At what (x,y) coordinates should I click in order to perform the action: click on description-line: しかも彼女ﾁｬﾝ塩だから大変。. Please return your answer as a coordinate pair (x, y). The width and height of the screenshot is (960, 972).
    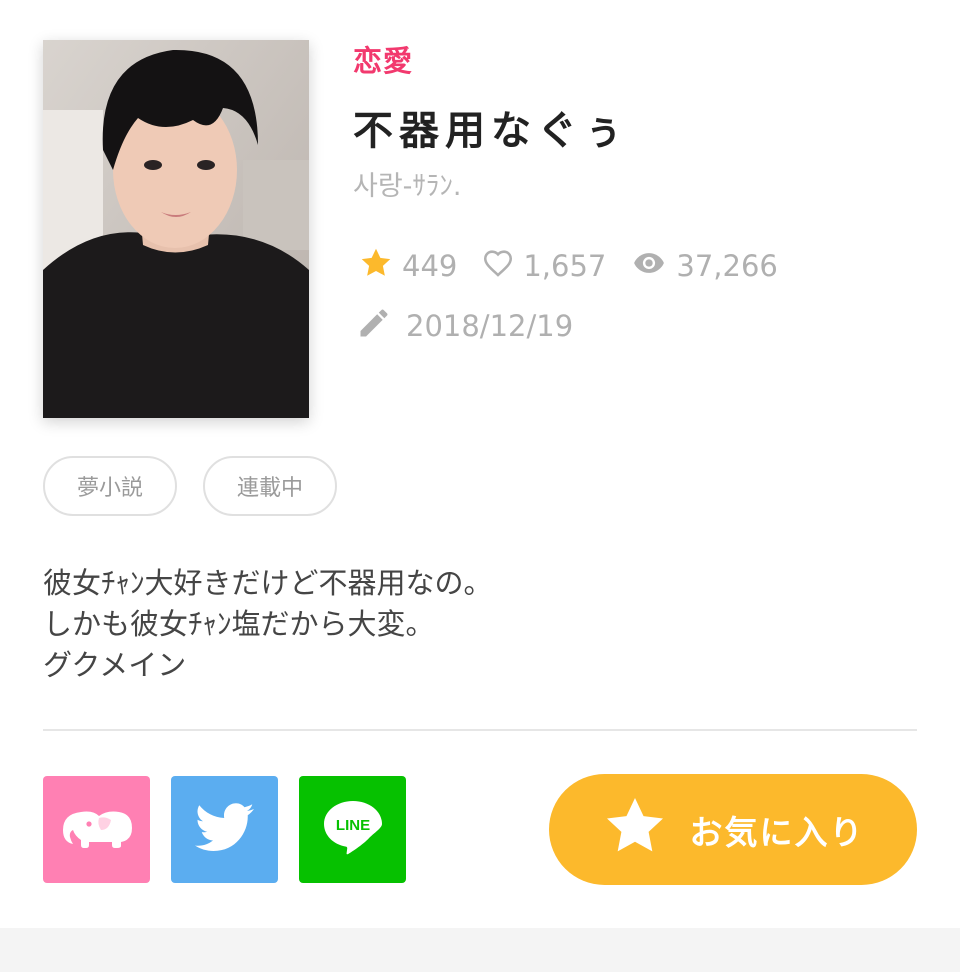
    Looking at the image, I should click on (239, 624).